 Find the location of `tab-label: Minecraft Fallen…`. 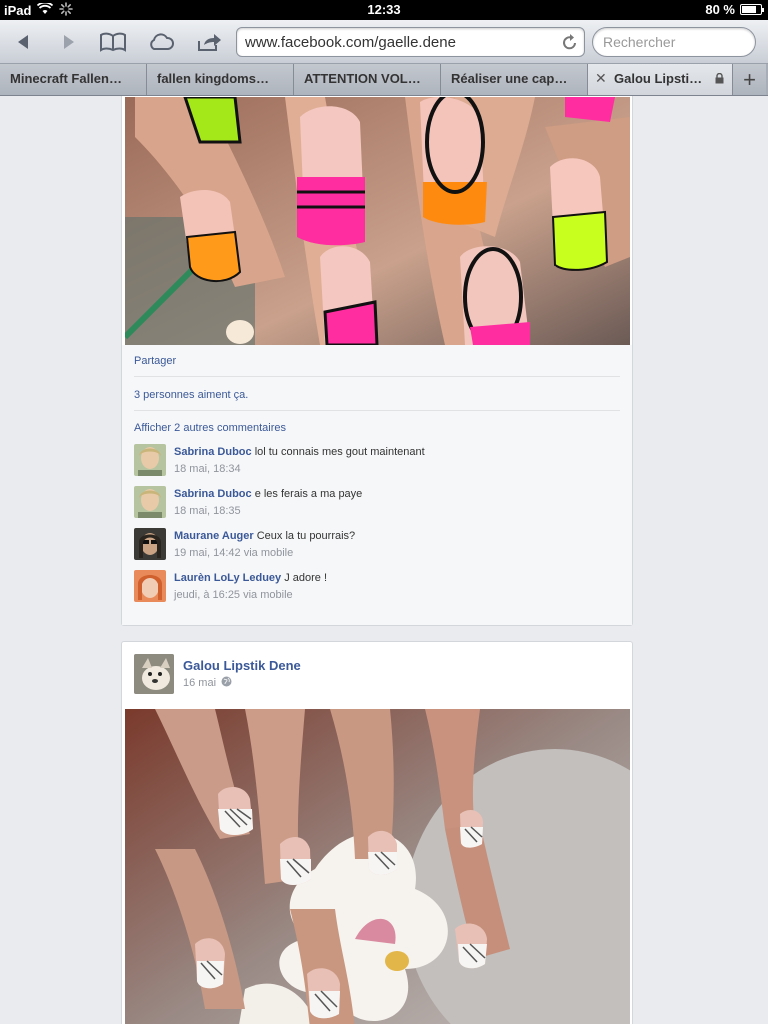

tab-label: Minecraft Fallen… is located at coordinates (66, 78).